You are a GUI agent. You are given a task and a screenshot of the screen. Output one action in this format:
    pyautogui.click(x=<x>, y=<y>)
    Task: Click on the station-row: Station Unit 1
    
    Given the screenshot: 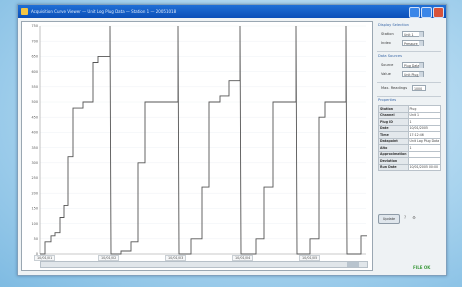 What is the action you would take?
    pyautogui.click(x=409, y=34)
    